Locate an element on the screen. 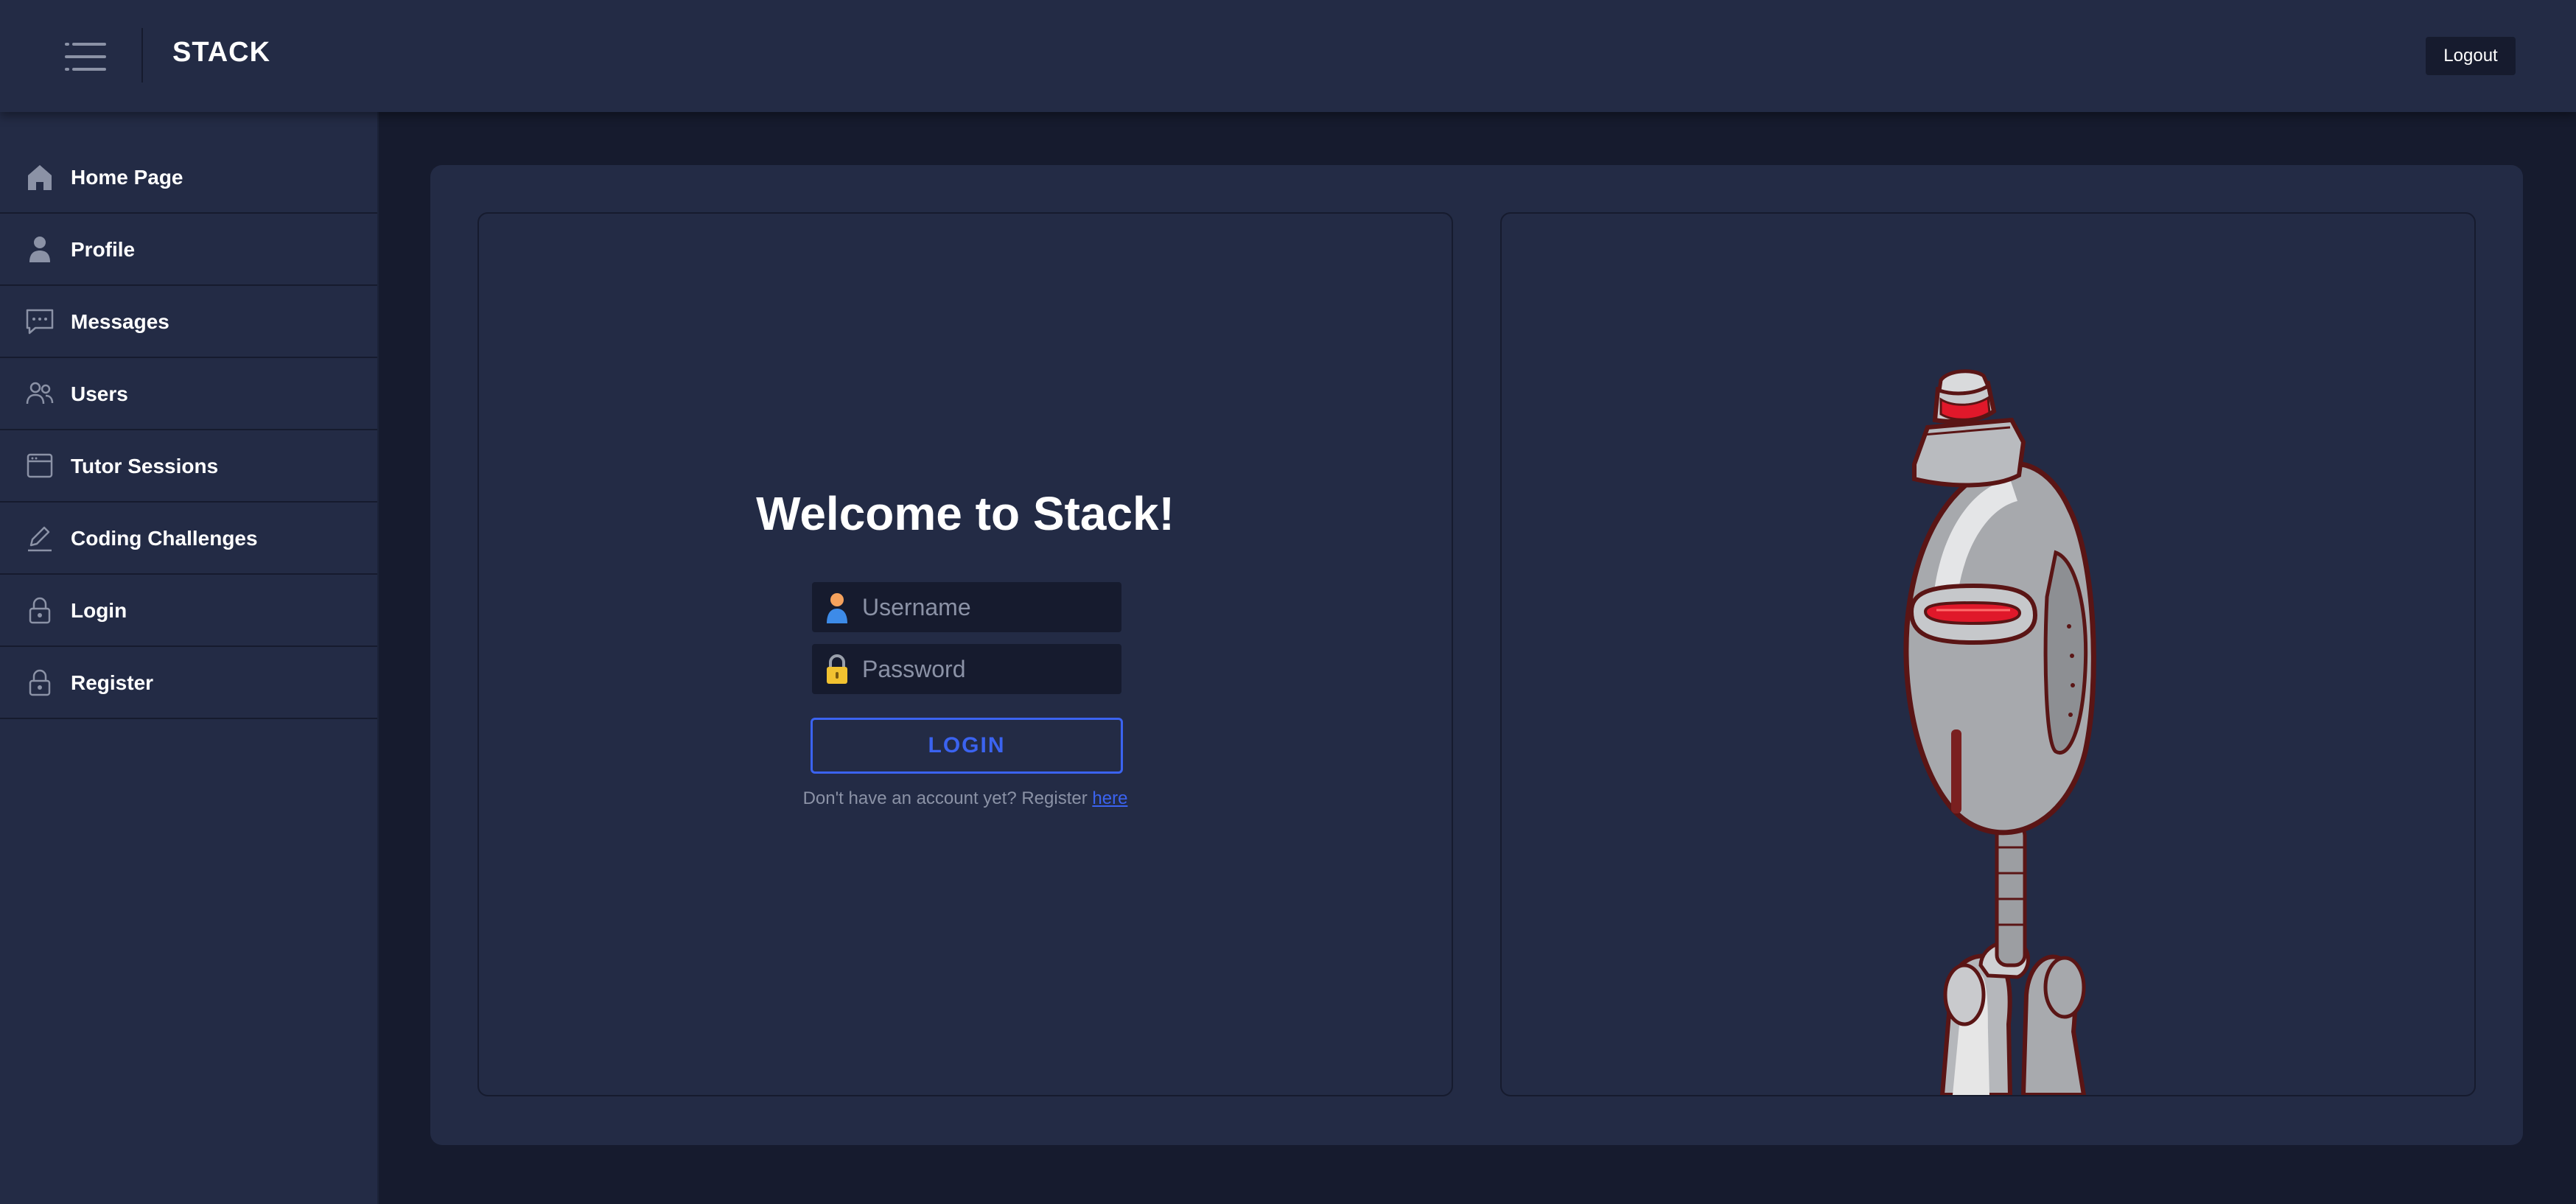  password-input is located at coordinates (987, 669).